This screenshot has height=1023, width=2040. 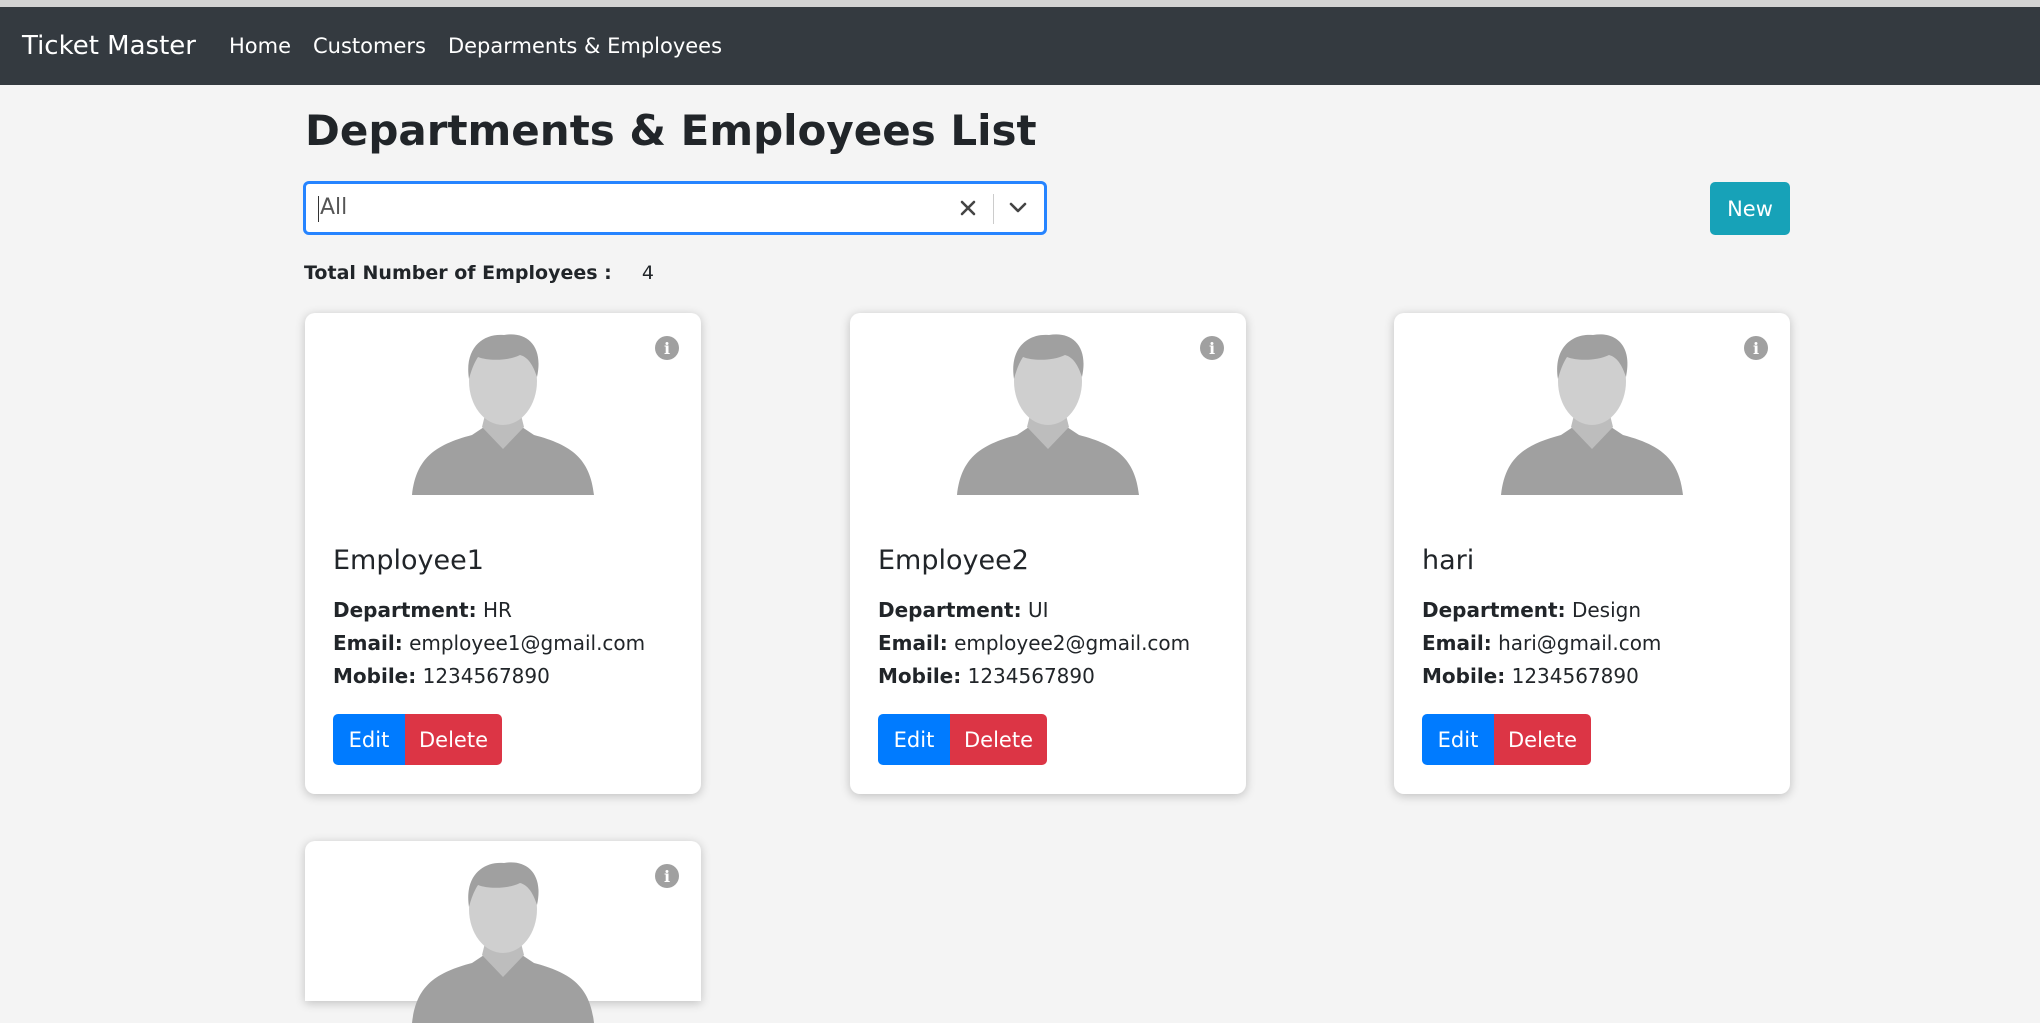 I want to click on text-cursor, so click(x=318, y=209).